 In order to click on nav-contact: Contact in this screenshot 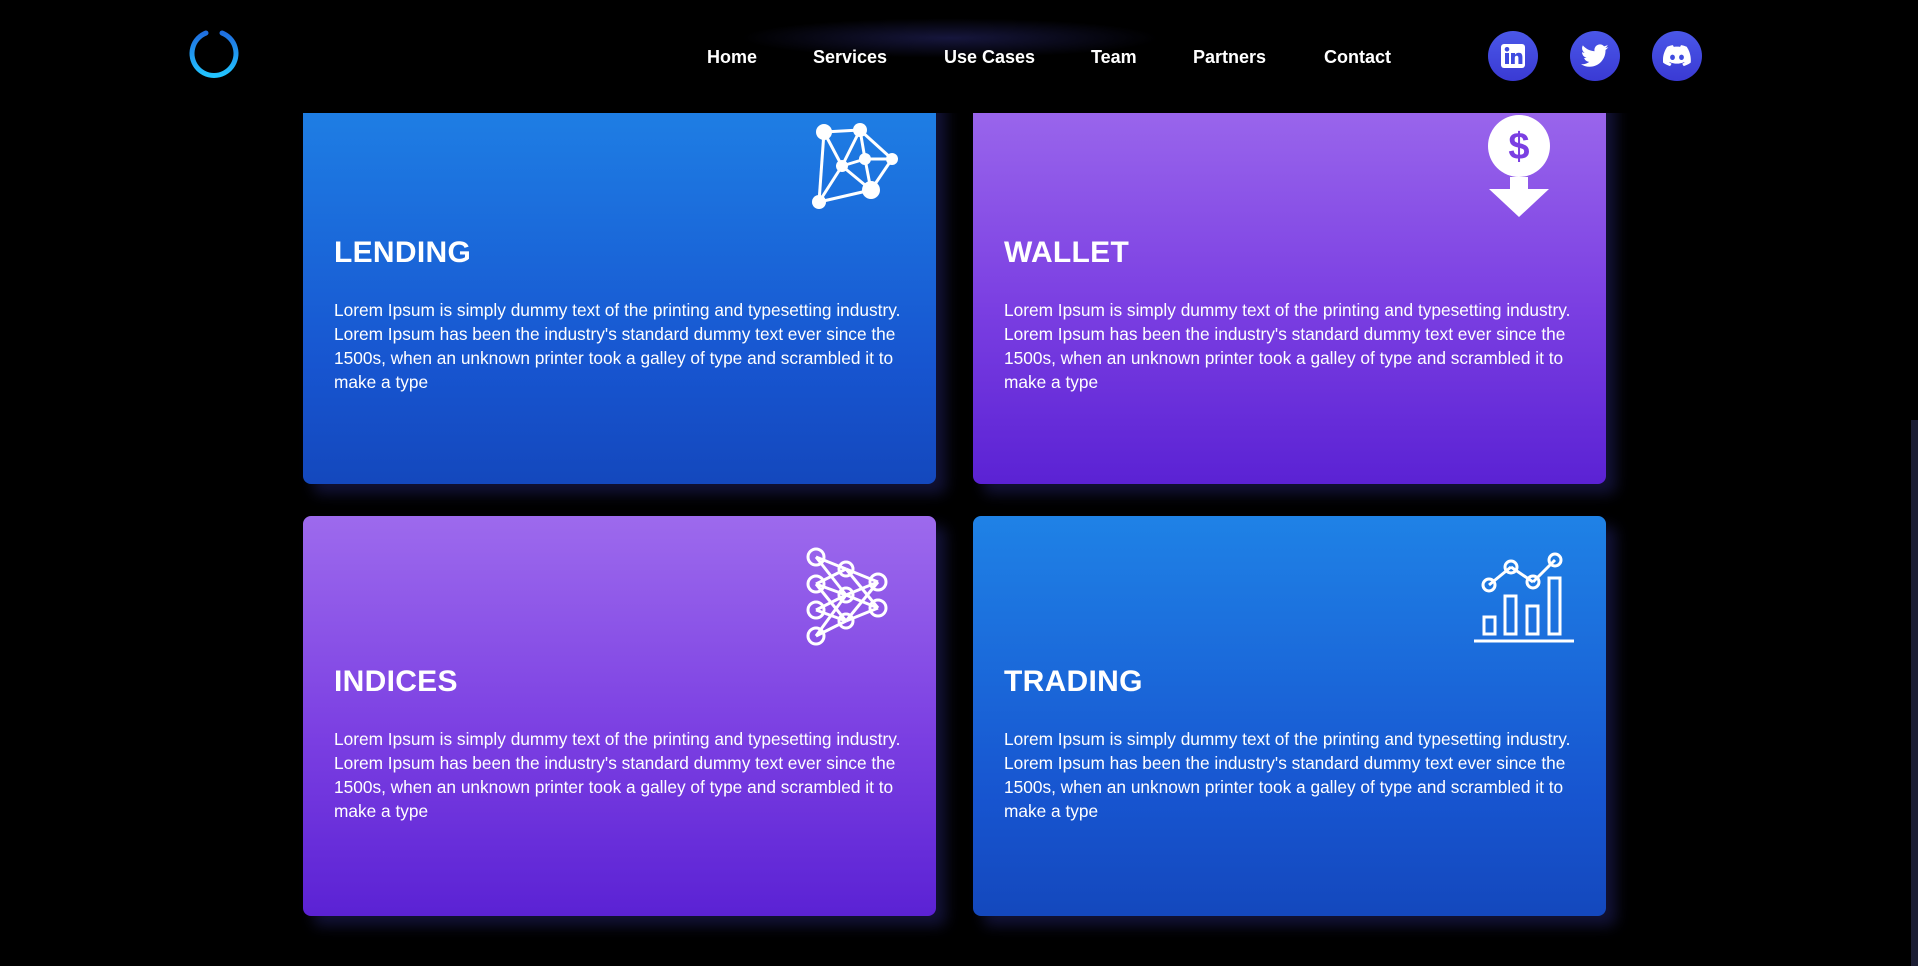, I will do `click(1357, 57)`.